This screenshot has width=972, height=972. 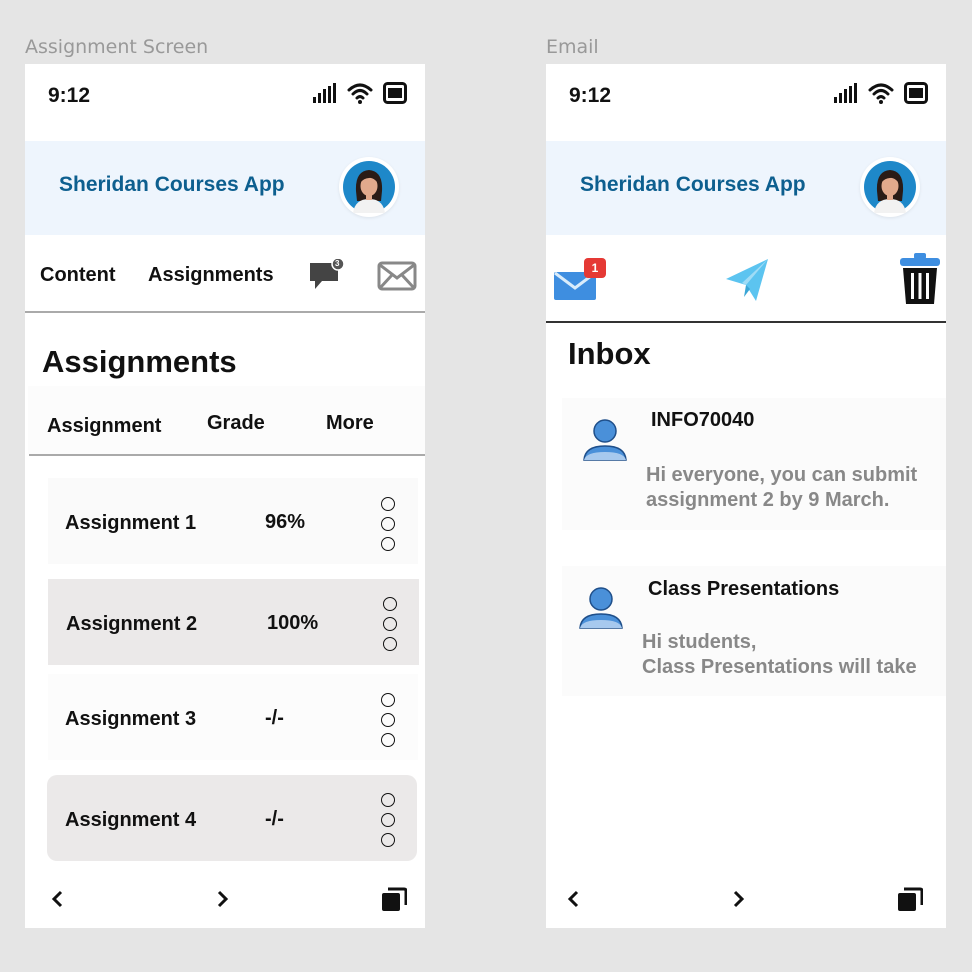 What do you see at coordinates (233, 622) in the screenshot?
I see `table-row: Assignment 2 100%` at bounding box center [233, 622].